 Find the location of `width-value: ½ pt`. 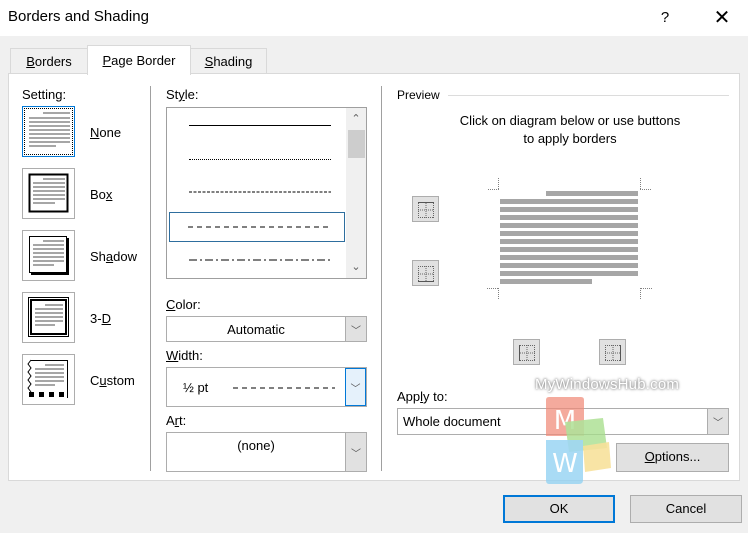

width-value: ½ pt is located at coordinates (196, 387).